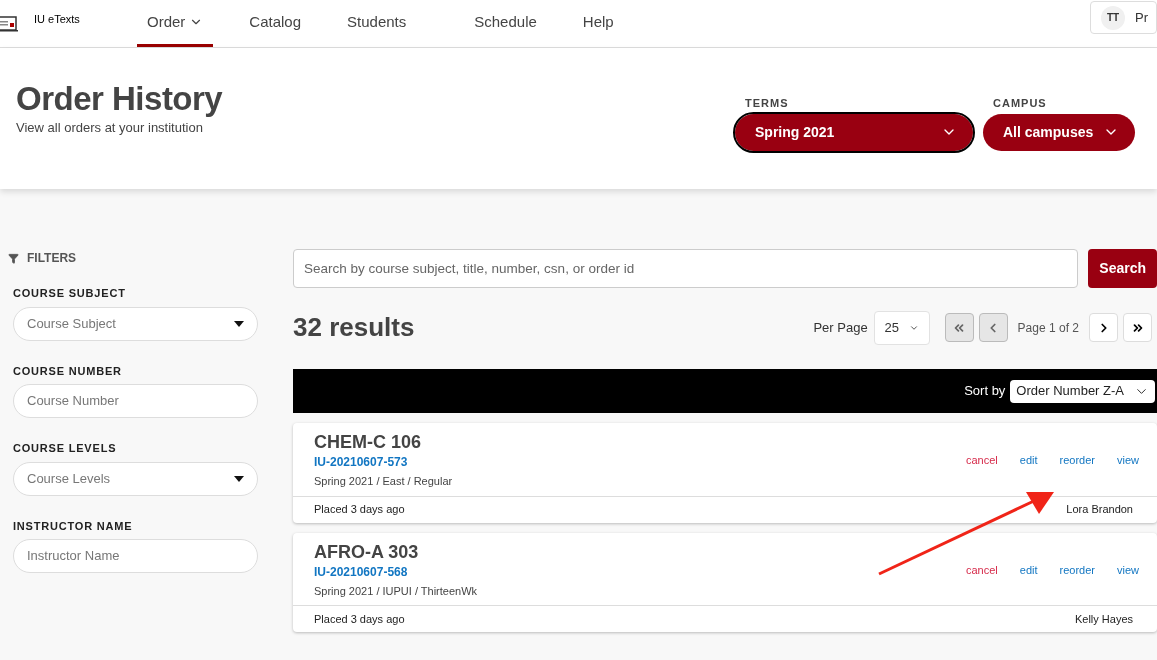  I want to click on order-id-link: IU-20210607-573, so click(640, 462).